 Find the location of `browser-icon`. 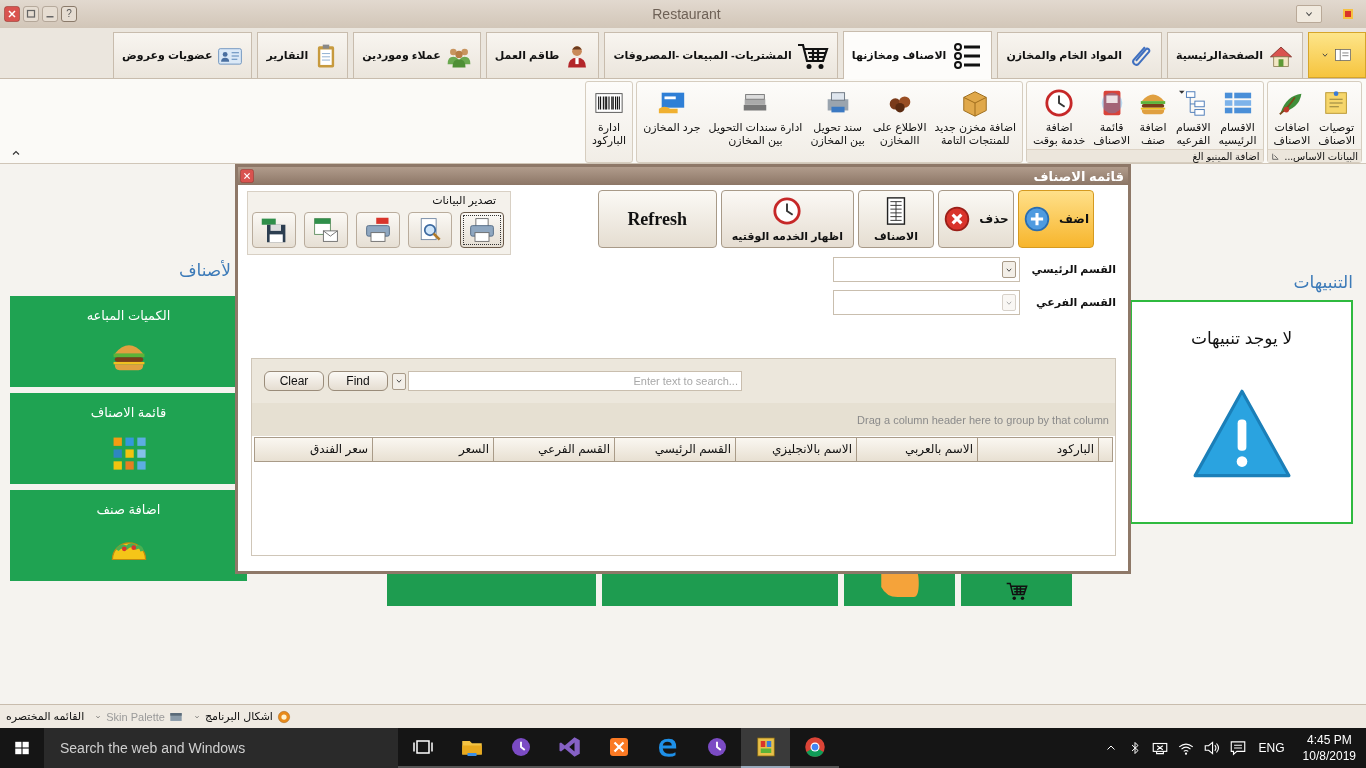

browser-icon is located at coordinates (814, 747).